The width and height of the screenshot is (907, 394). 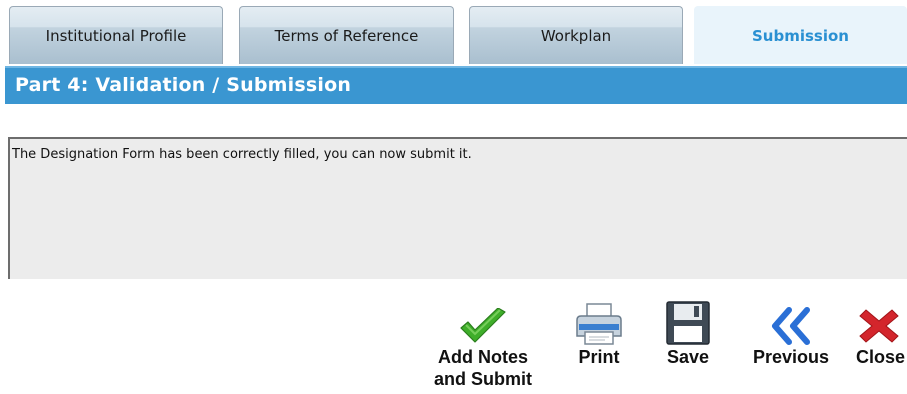 I want to click on tab-submission: Submission, so click(x=800, y=35).